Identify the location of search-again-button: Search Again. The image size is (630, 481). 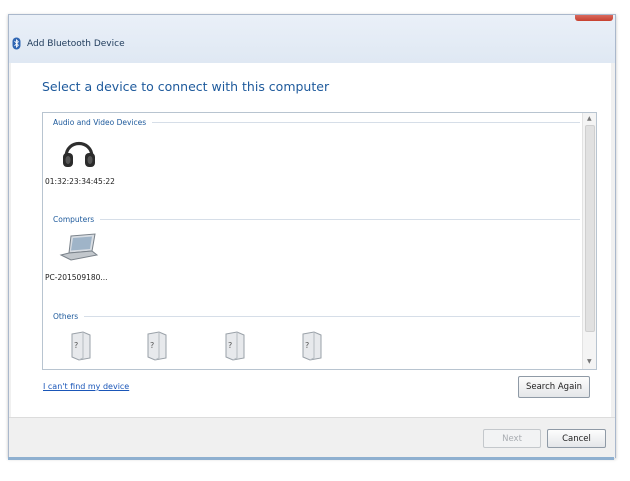
(554, 387).